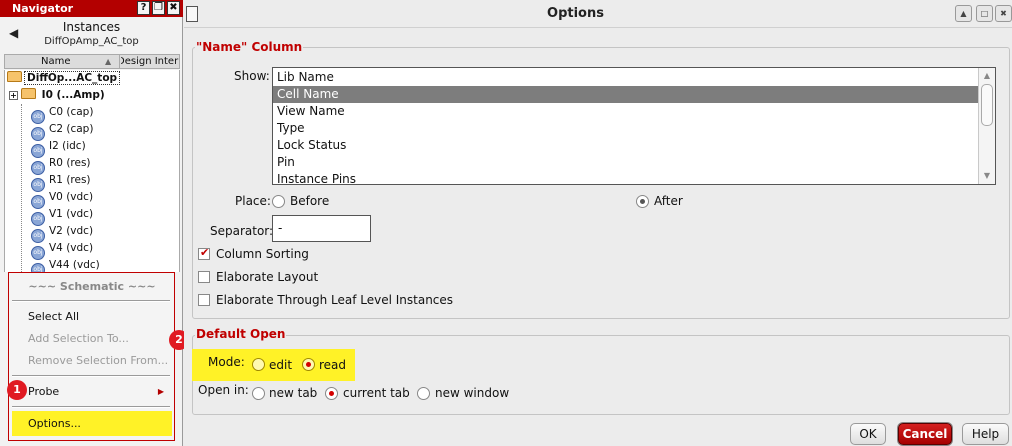 The image size is (1012, 446). Describe the element at coordinates (204, 277) in the screenshot. I see `elaborate-layout-checkbox` at that location.